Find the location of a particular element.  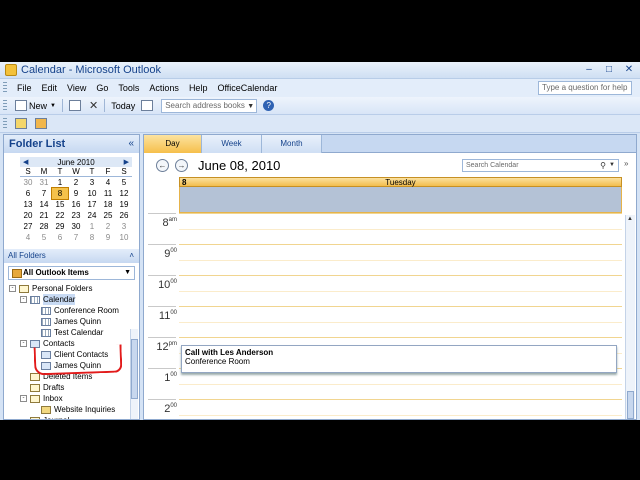

menu-edit: Edit is located at coordinates (50, 88).